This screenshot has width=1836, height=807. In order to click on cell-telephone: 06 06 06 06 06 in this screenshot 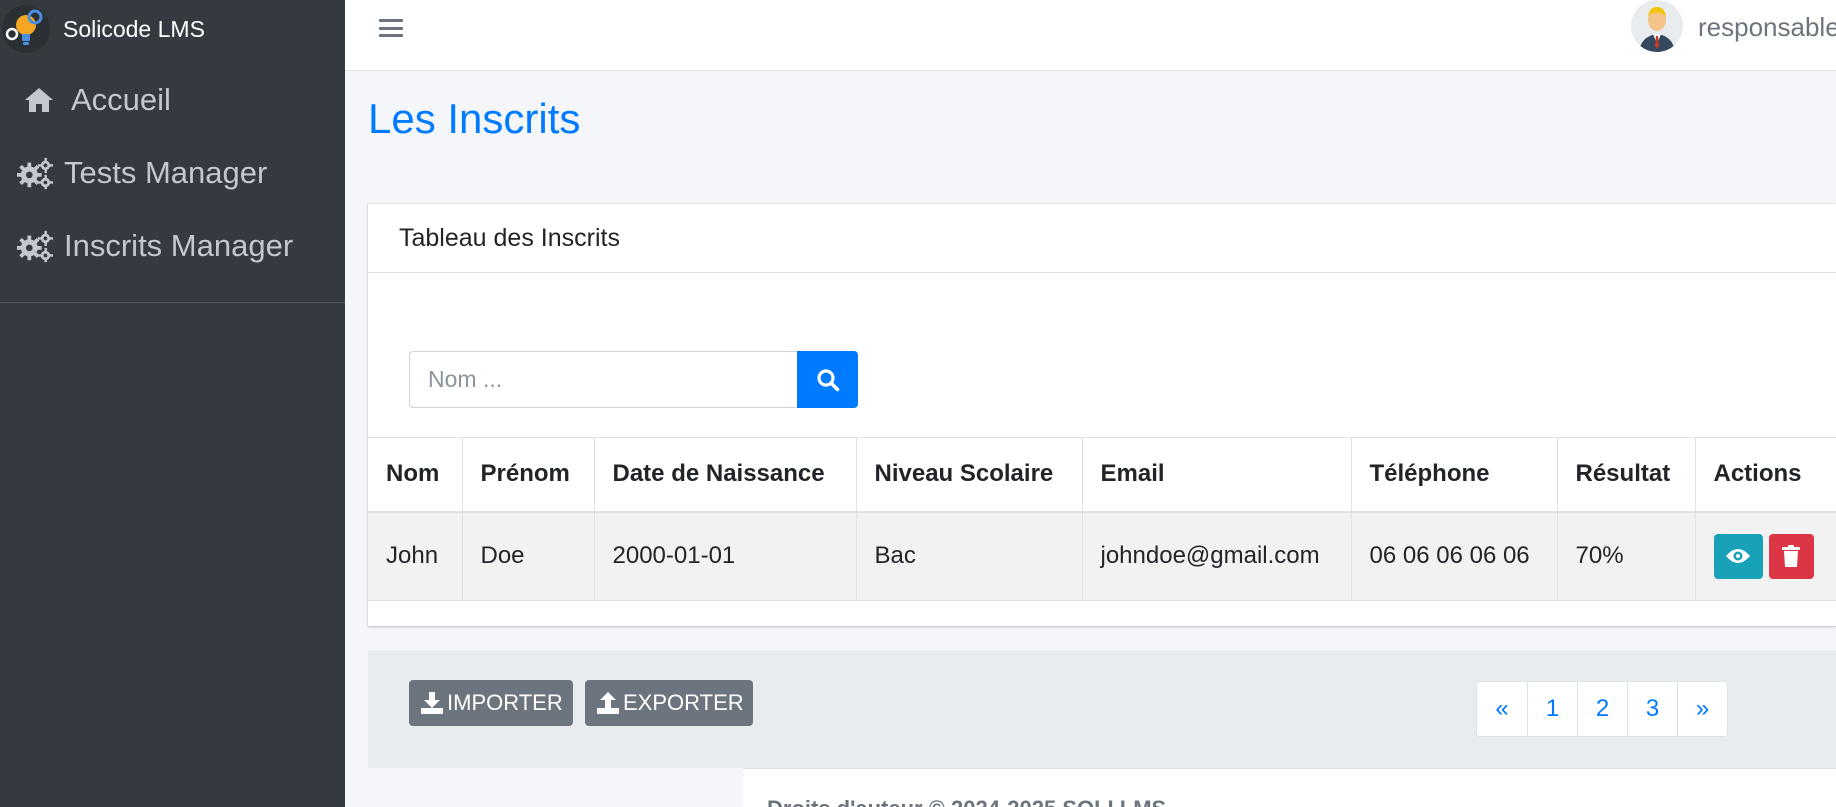, I will do `click(1454, 556)`.